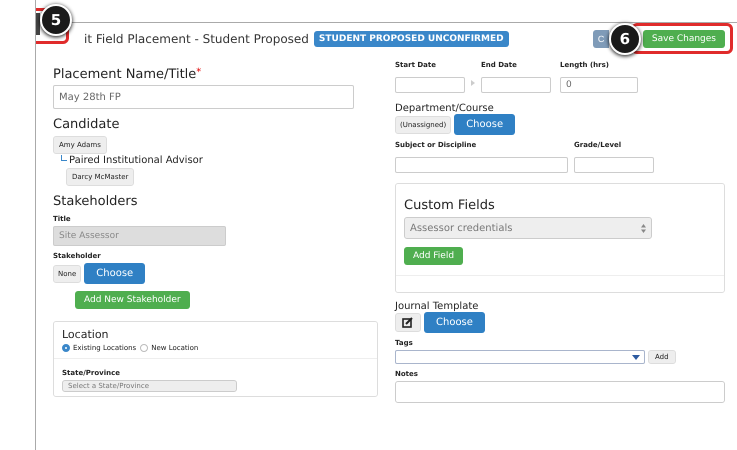  Describe the element at coordinates (86, 334) in the screenshot. I see `section-heading: Location` at that location.